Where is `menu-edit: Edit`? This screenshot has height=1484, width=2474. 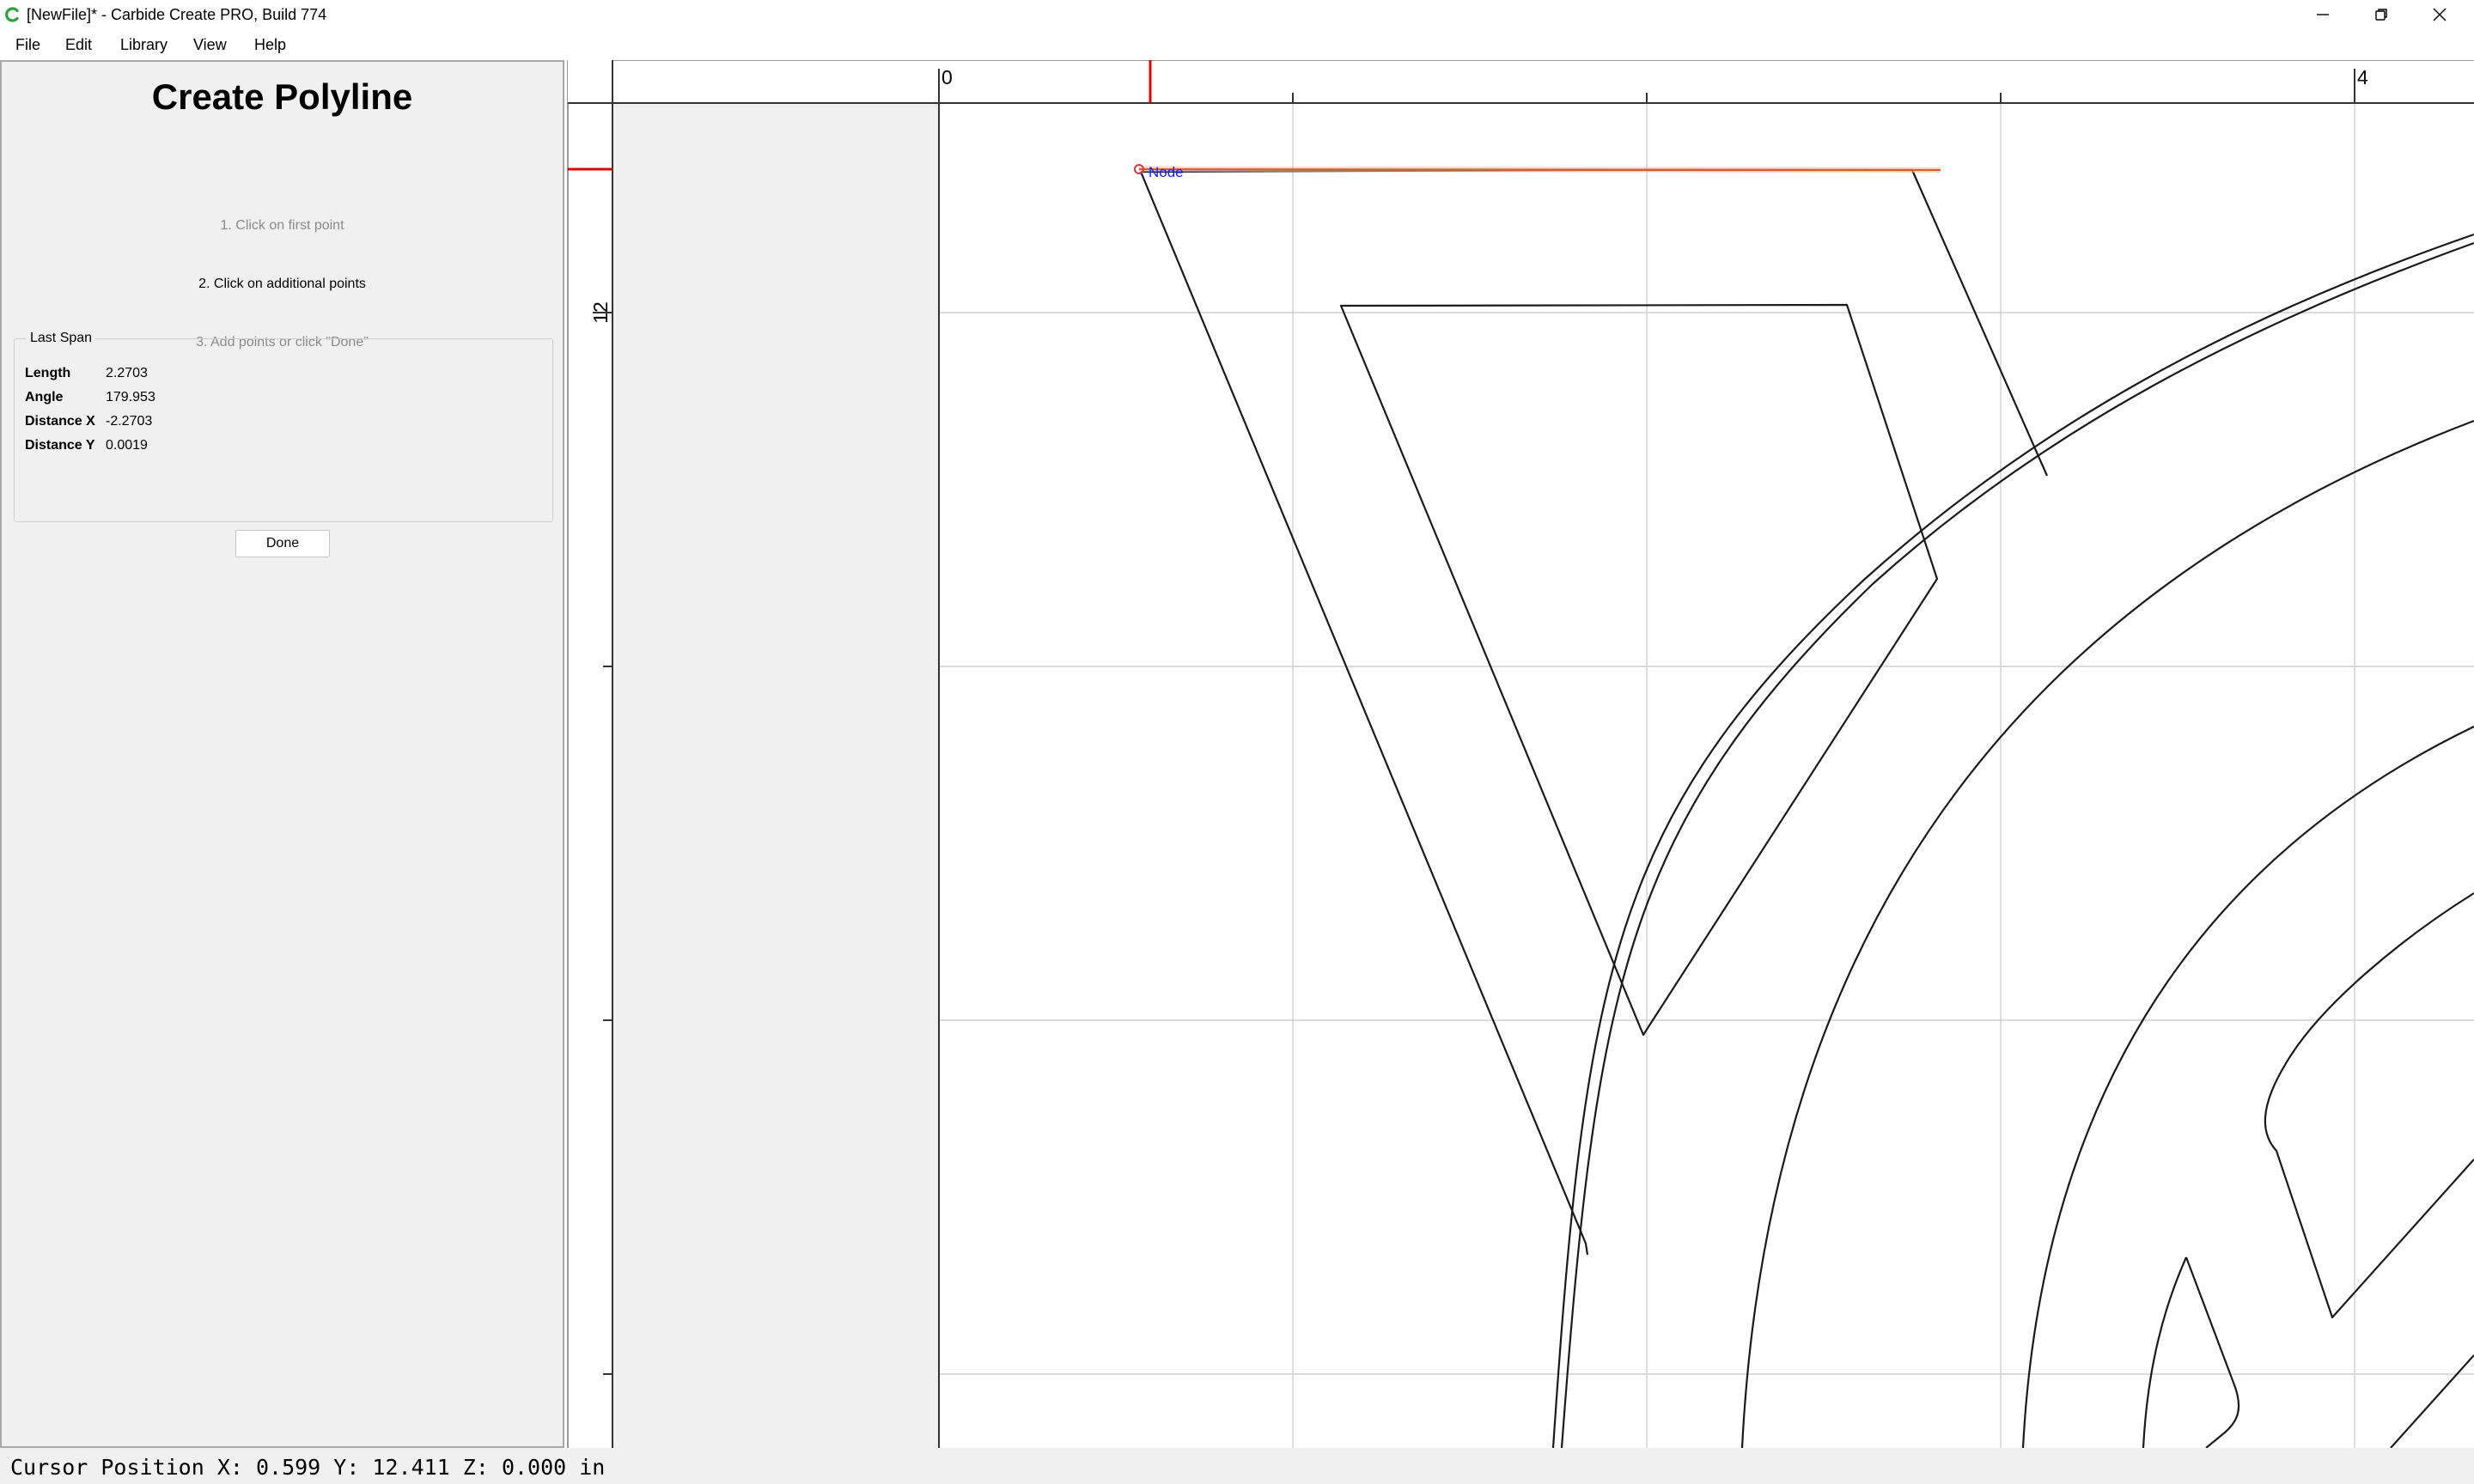
menu-edit: Edit is located at coordinates (78, 44).